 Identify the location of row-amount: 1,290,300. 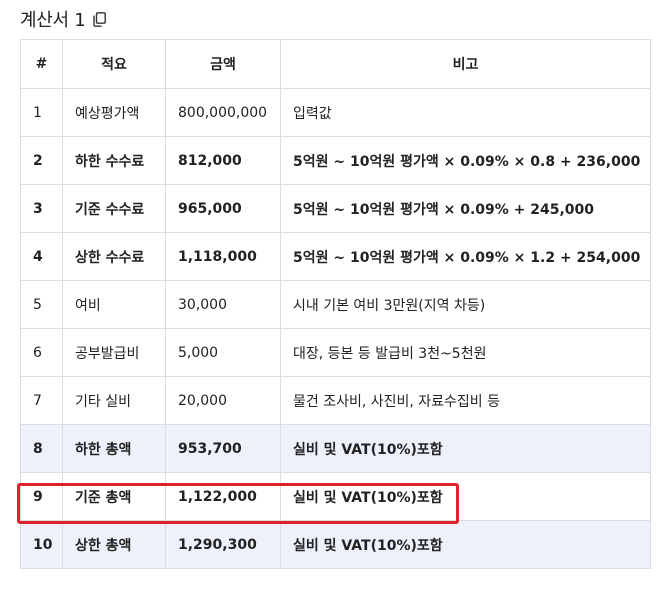
(223, 544).